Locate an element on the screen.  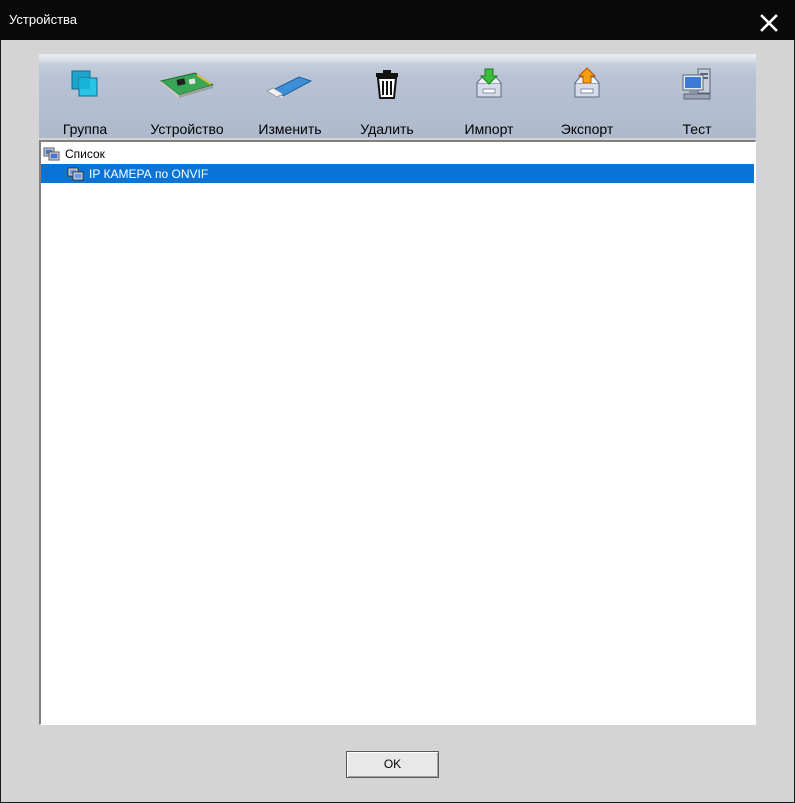
import-icon is located at coordinates (489, 83).